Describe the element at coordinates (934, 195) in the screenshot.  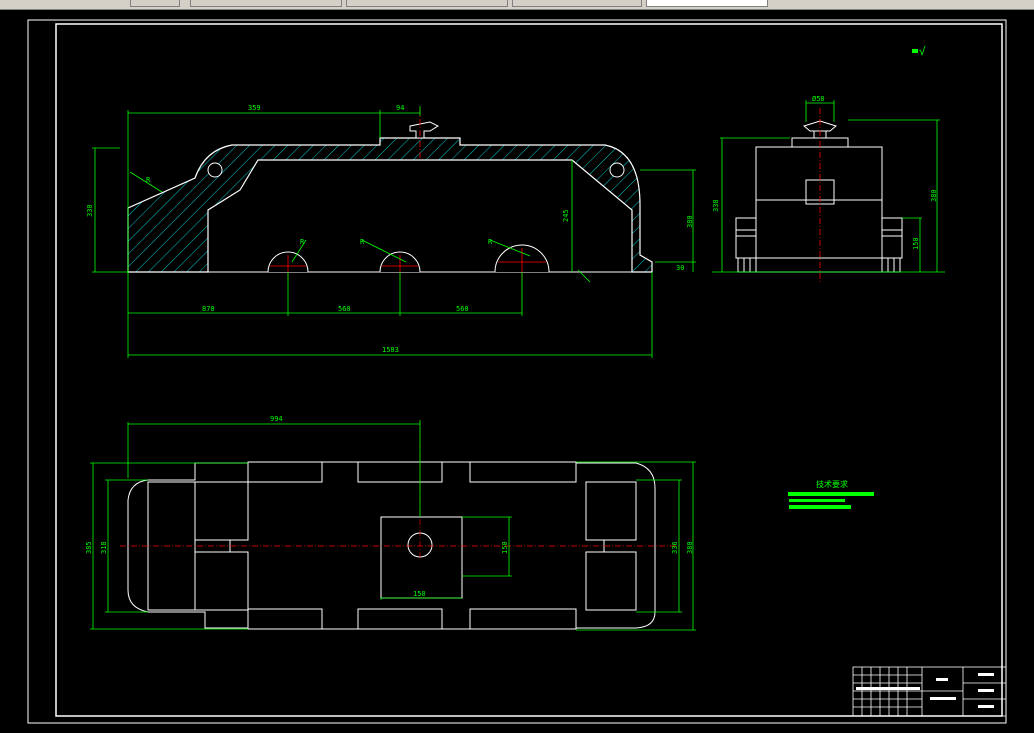
I see `dim-side-right-height: 380` at that location.